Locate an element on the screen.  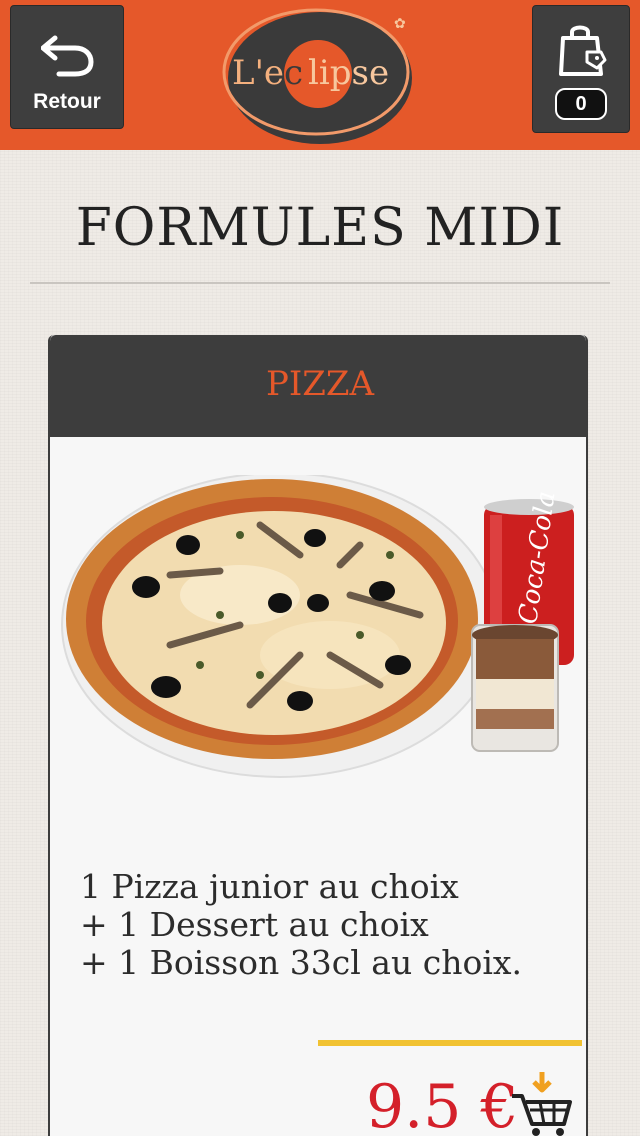
app-header: Retour L'e c lipse ✿ 0 is located at coordinates (320, 75).